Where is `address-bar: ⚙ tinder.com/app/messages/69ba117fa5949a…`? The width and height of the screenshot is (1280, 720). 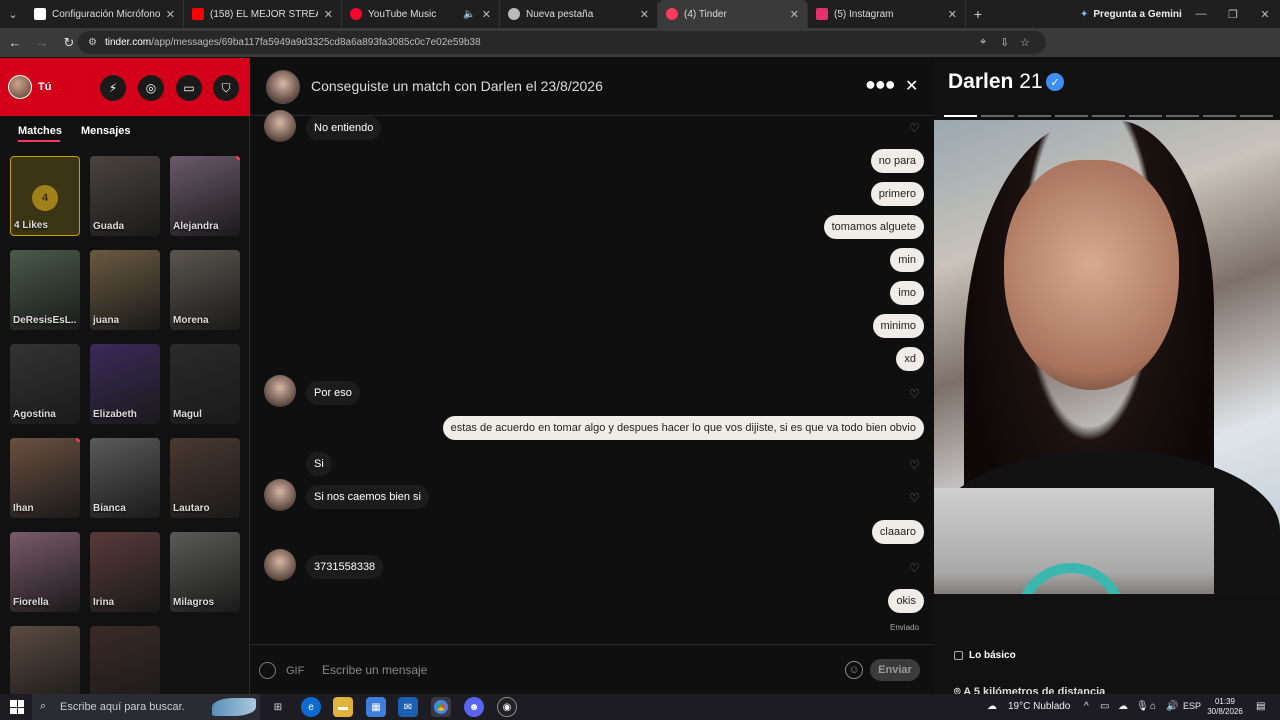 address-bar: ⚙ tinder.com/app/messages/69ba117fa5949a… is located at coordinates (562, 42).